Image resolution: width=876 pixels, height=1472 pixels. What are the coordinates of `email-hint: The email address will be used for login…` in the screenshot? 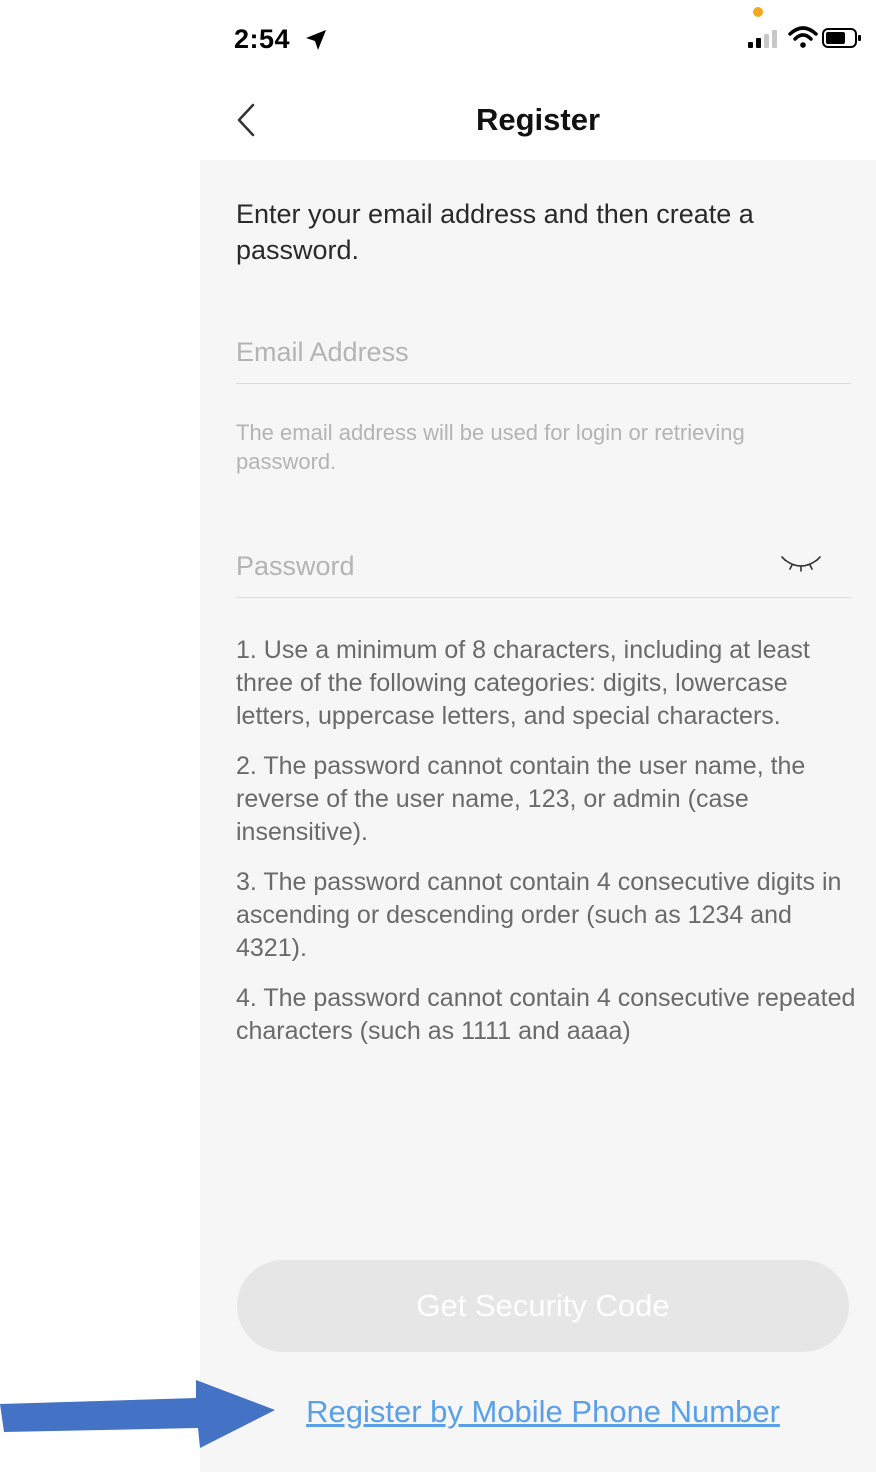 It's located at (490, 447).